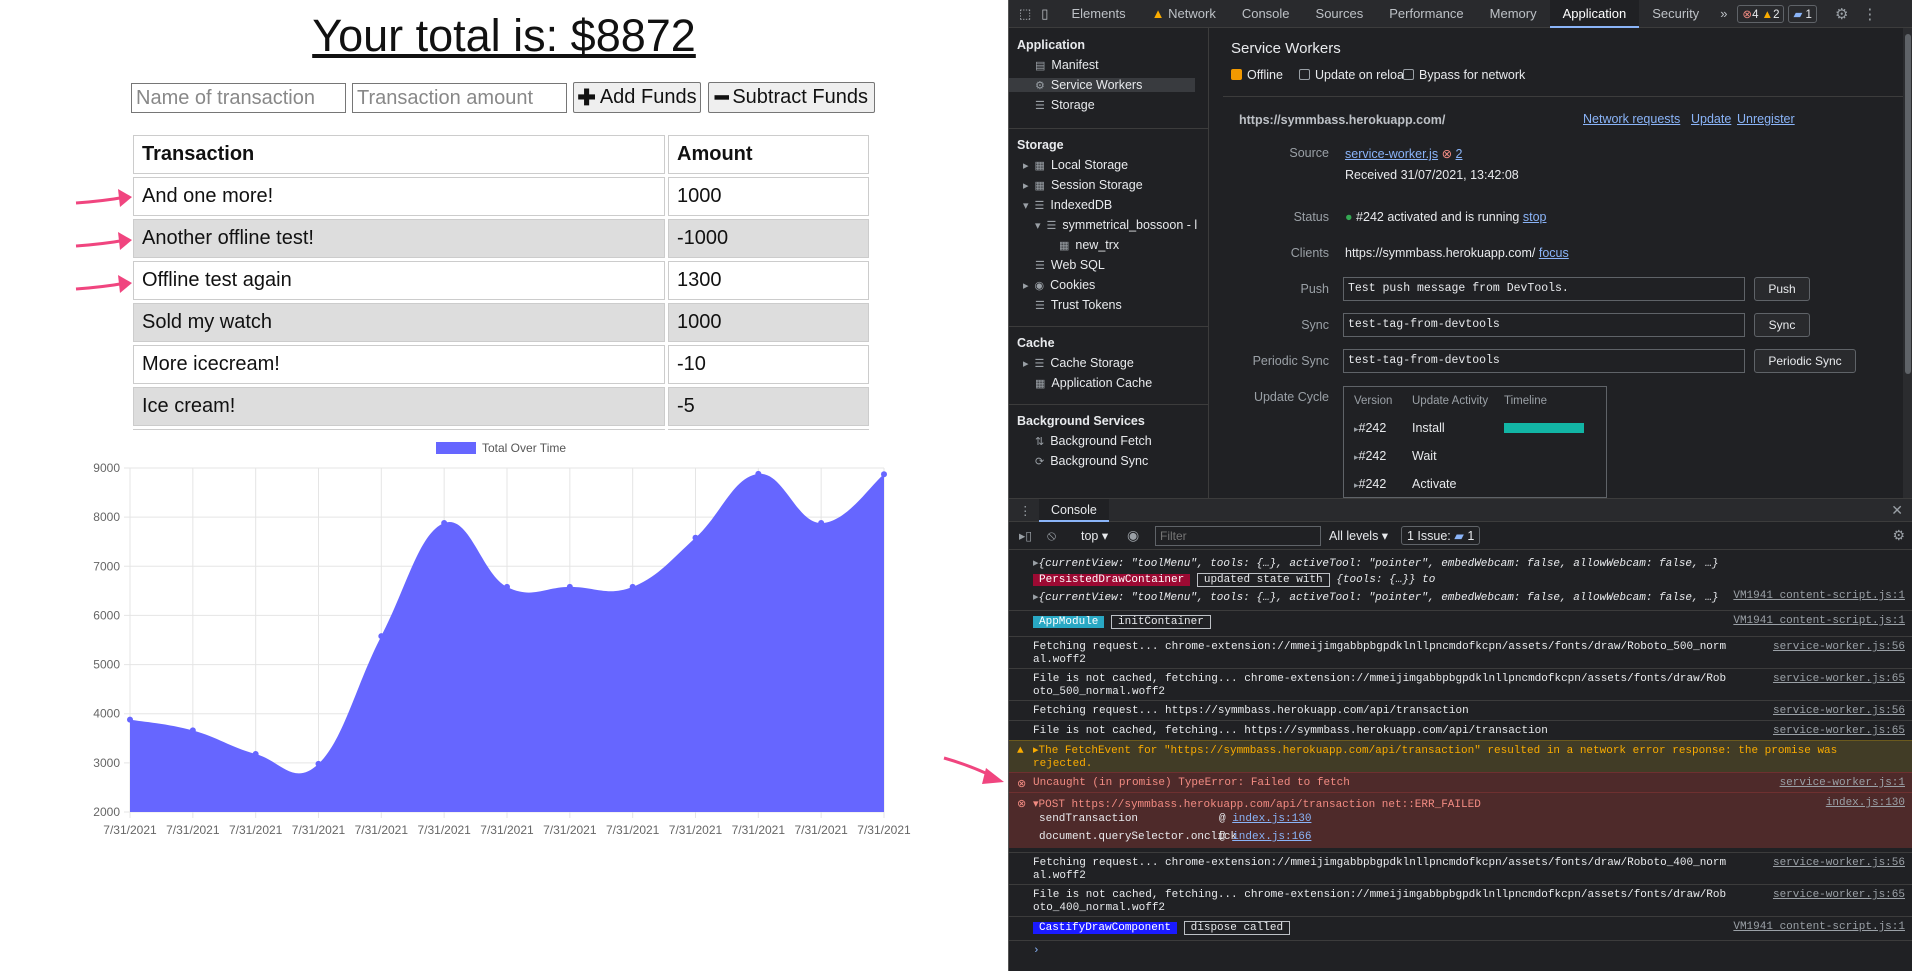 This screenshot has height=971, width=1912. Describe the element at coordinates (768, 364) in the screenshot. I see `row-amount: -10` at that location.